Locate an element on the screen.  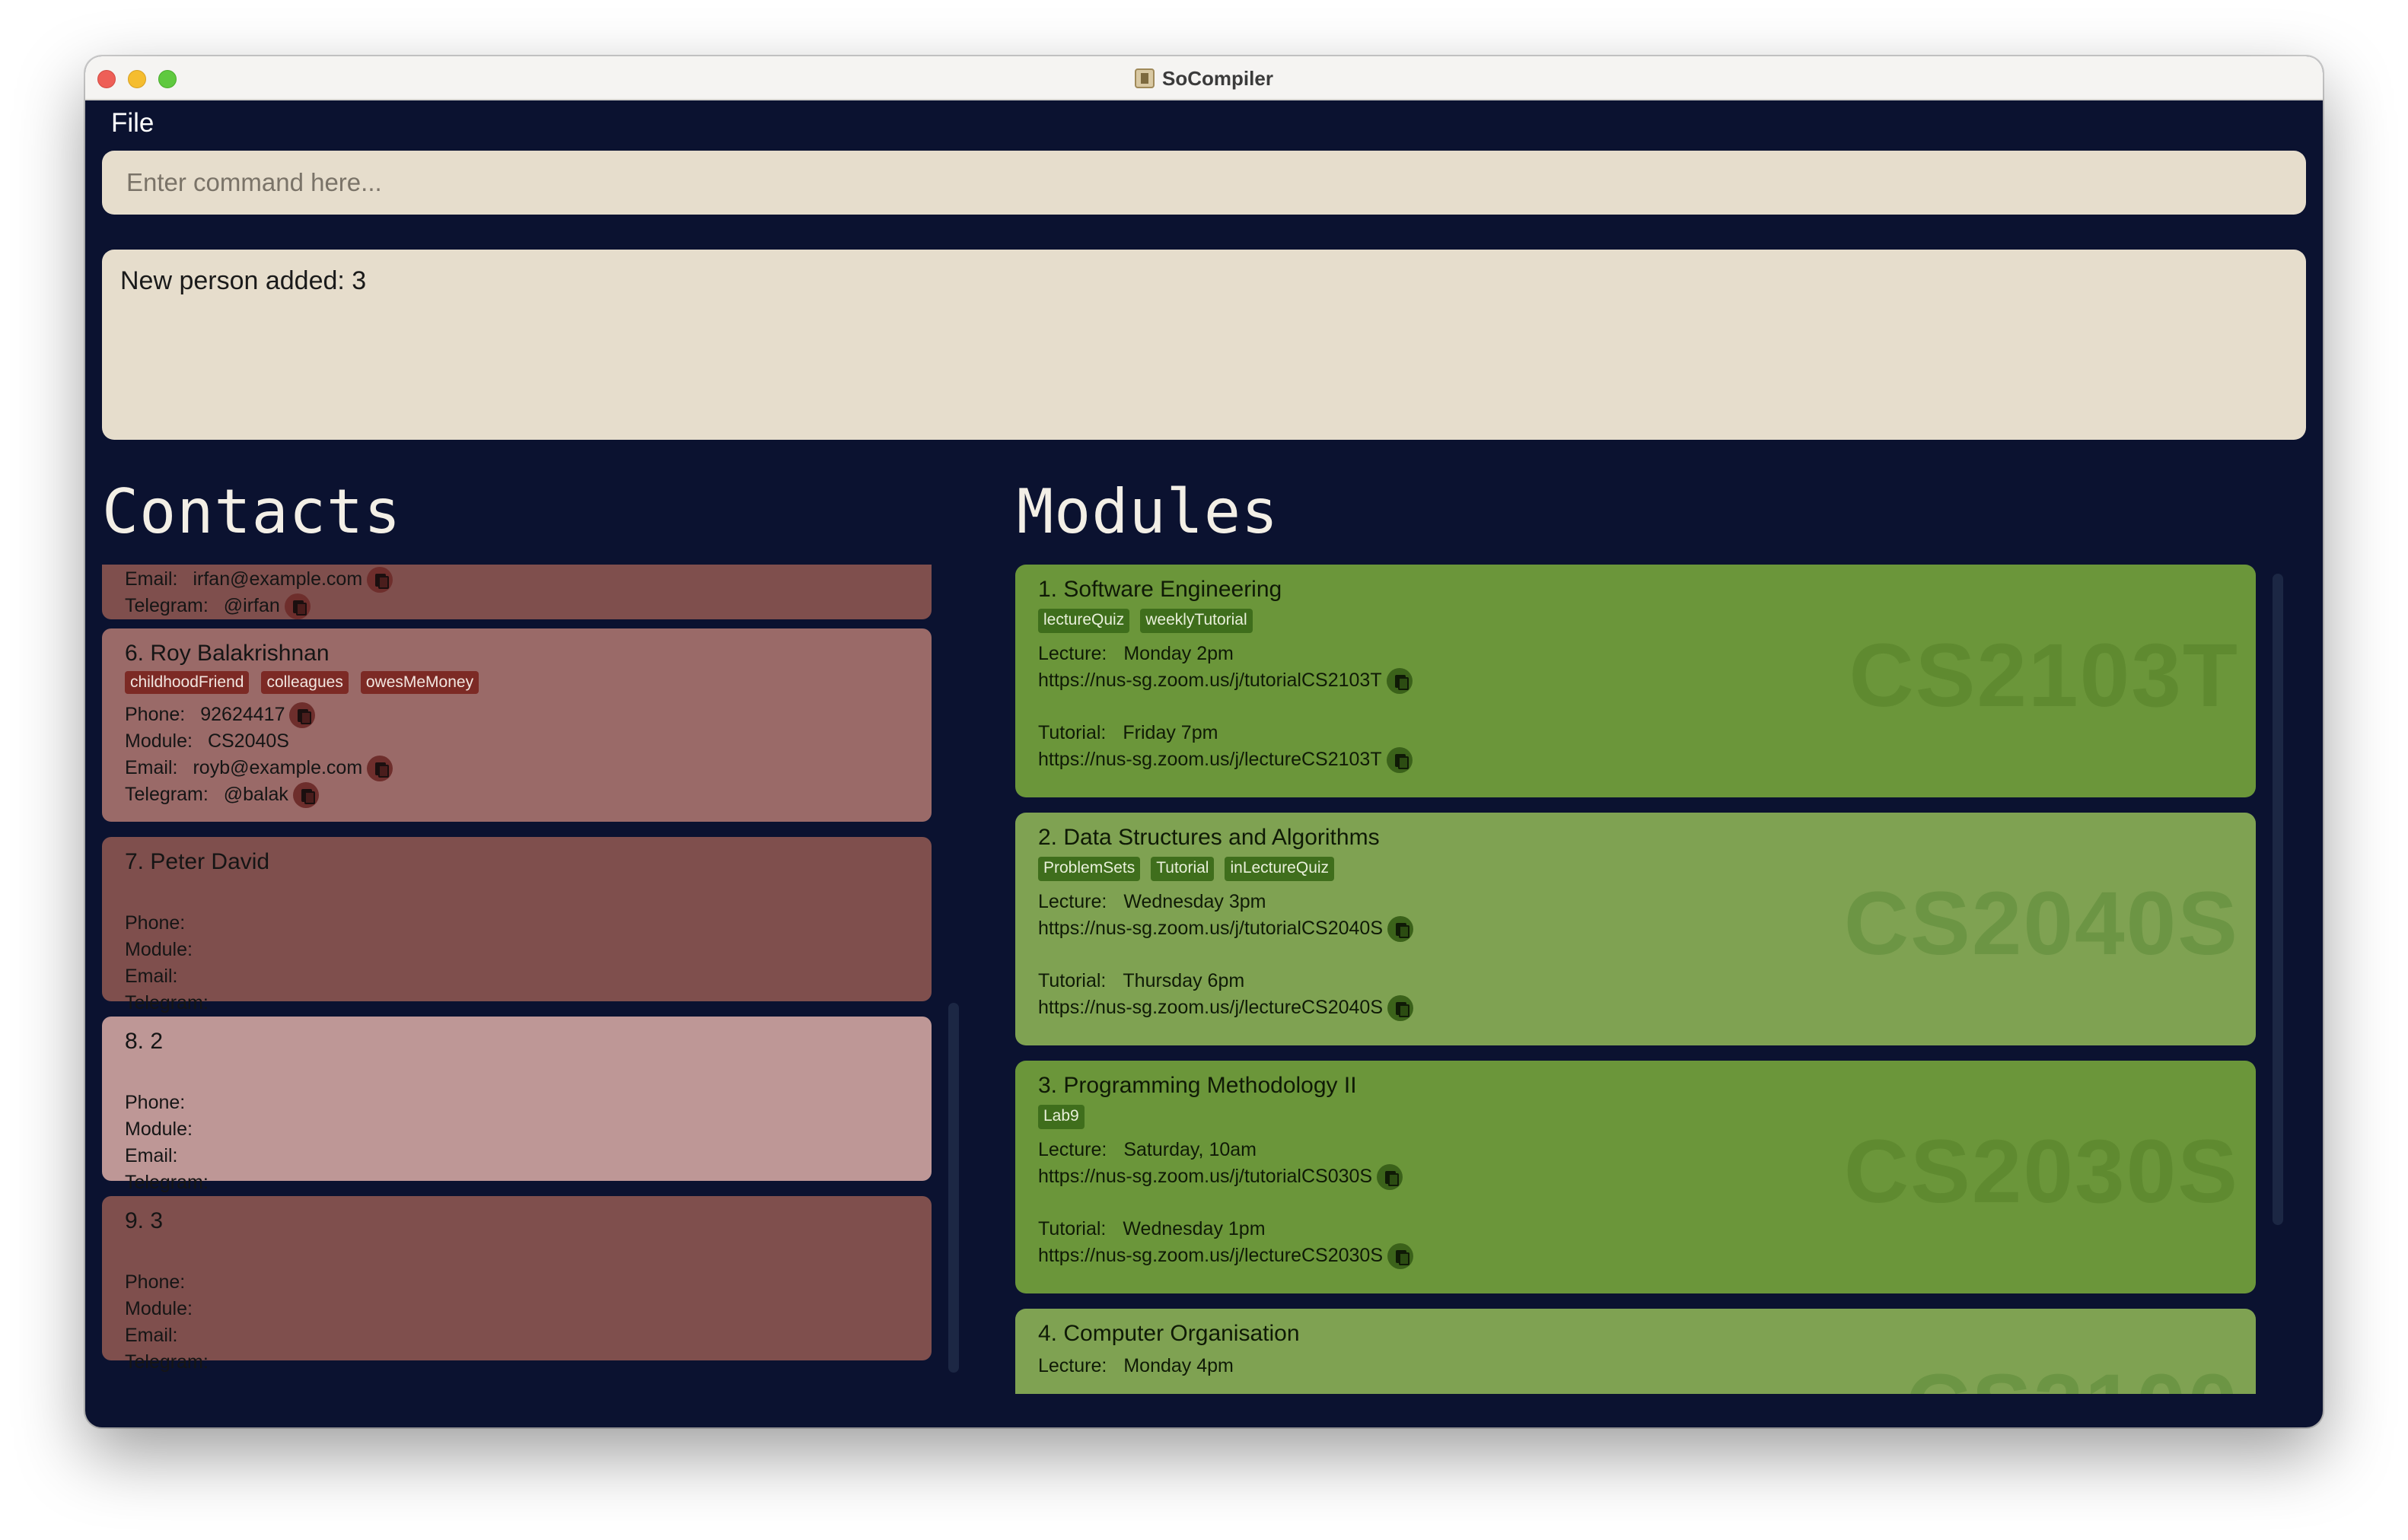
tutorial-link: https://nus-sg.zoom.us/j/lectureCS2103T is located at coordinates (1210, 760).